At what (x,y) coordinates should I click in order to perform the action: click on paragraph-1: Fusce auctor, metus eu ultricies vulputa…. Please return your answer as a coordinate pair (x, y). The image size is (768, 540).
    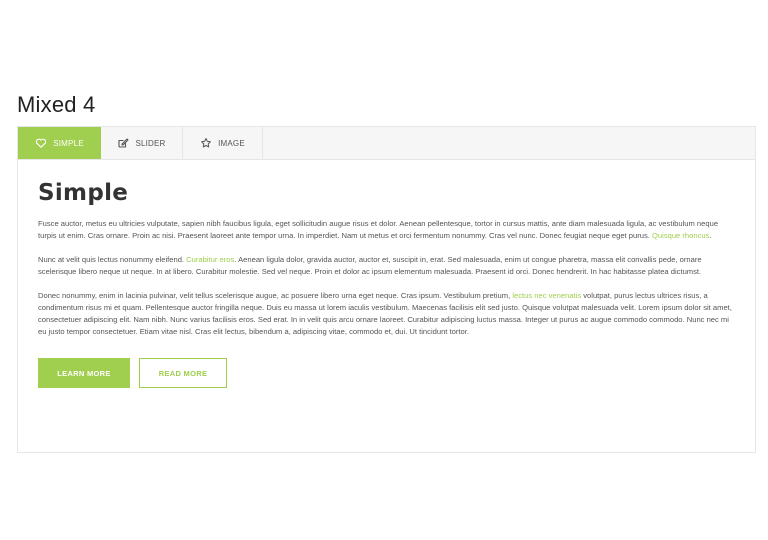
    Looking at the image, I should click on (386, 230).